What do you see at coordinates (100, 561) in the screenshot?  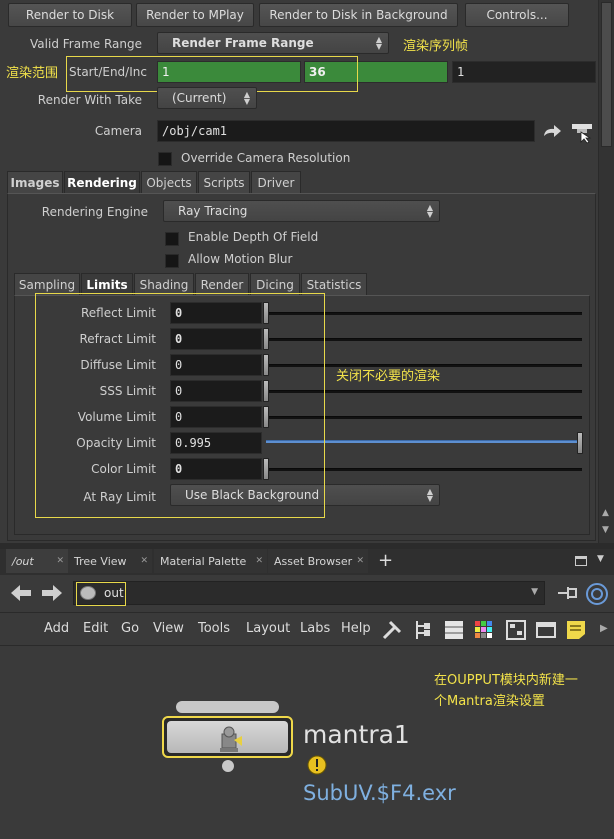 I see `pane-tab-label: Tree View` at bounding box center [100, 561].